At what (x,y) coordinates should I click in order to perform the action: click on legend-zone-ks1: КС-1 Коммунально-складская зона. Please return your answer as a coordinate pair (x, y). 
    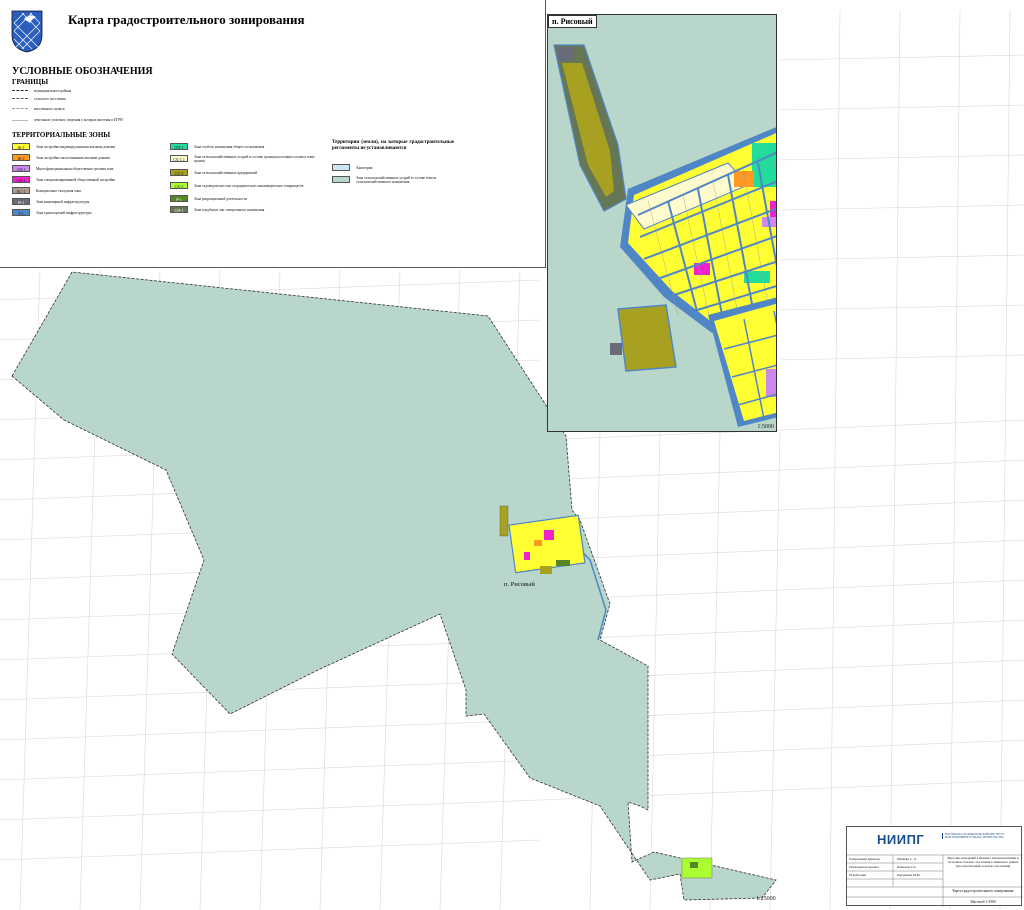
    Looking at the image, I should click on (46, 190).